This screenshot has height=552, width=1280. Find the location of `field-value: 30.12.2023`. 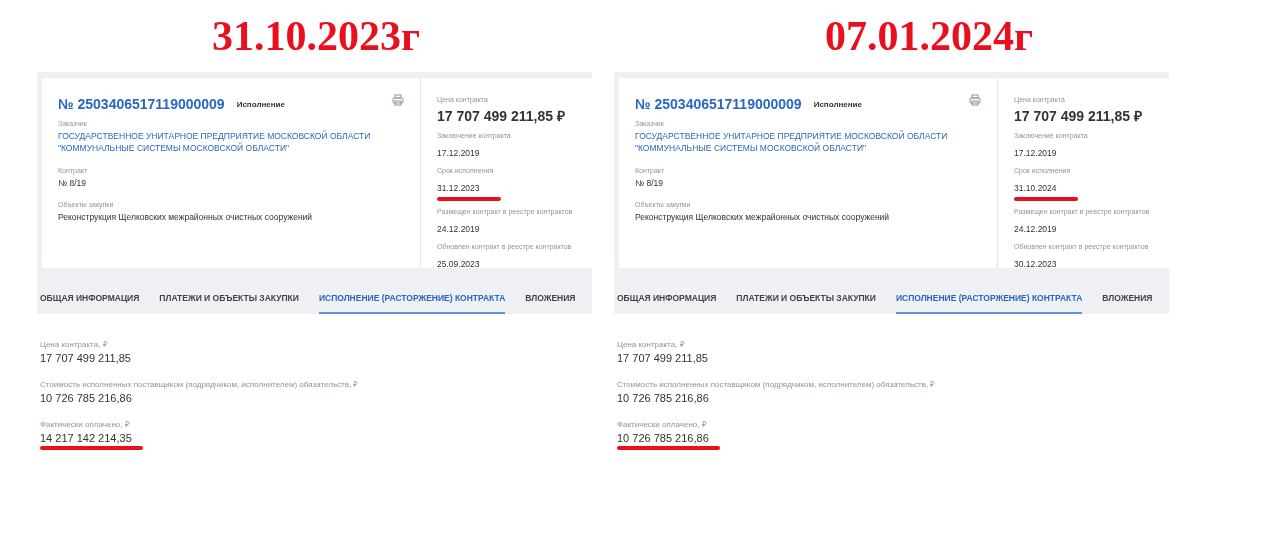

field-value: 30.12.2023 is located at coordinates (1035, 264).